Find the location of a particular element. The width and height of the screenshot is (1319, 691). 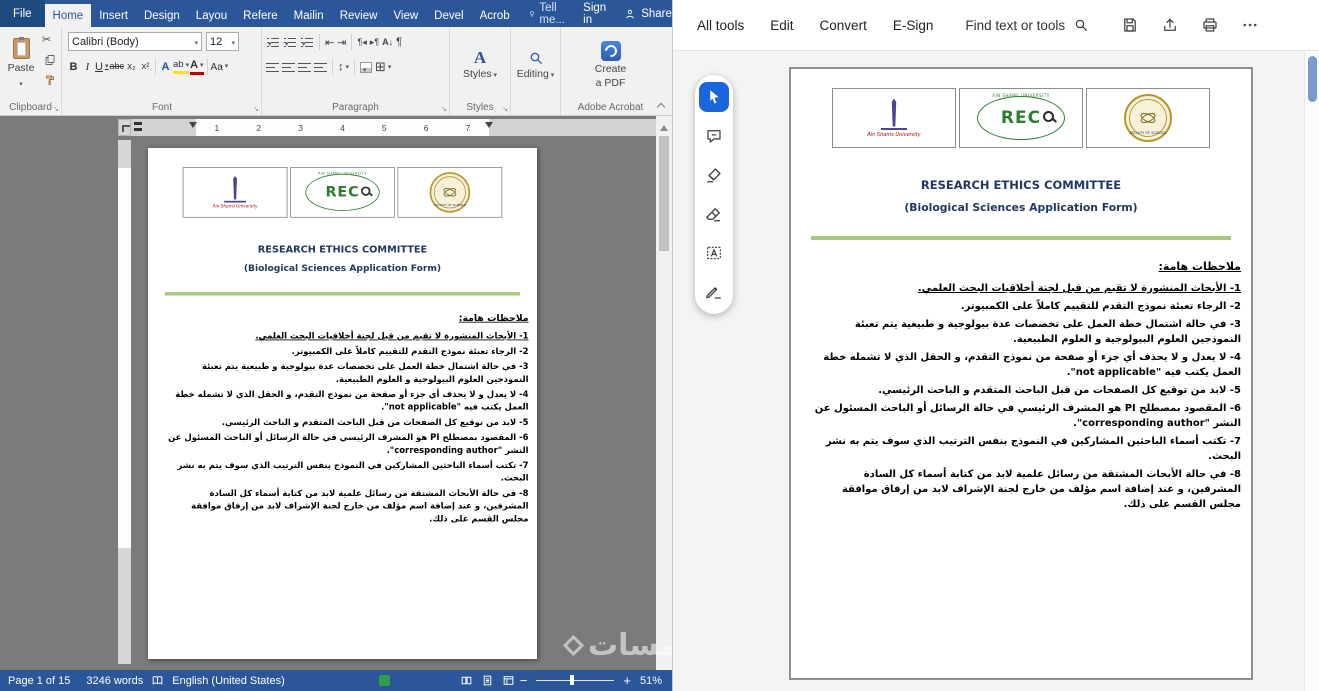

share-label: Share is located at coordinates (656, 13).